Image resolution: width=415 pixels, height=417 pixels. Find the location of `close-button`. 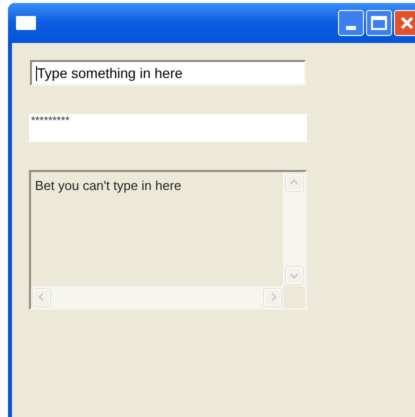

close-button is located at coordinates (404, 23).